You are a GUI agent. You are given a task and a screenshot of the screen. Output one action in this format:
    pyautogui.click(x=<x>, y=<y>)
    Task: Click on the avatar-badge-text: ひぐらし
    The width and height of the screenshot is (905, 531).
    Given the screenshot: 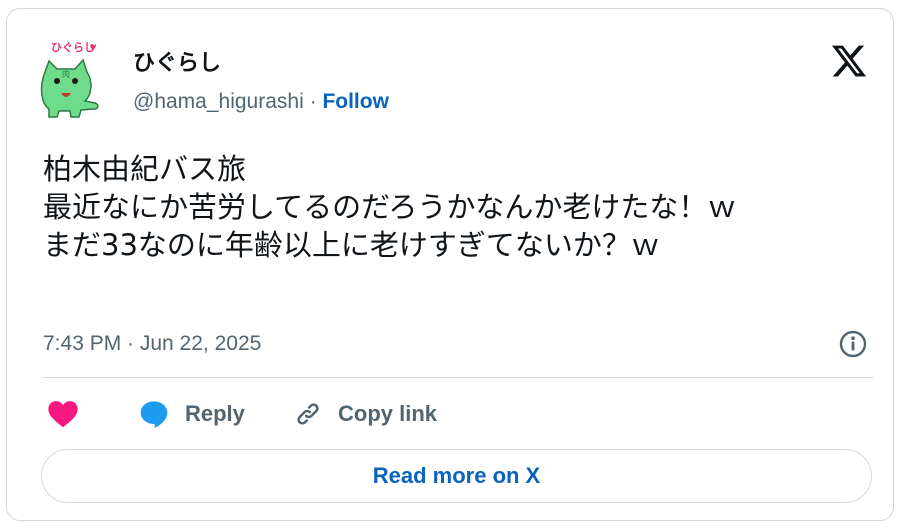 What is the action you would take?
    pyautogui.click(x=73, y=47)
    